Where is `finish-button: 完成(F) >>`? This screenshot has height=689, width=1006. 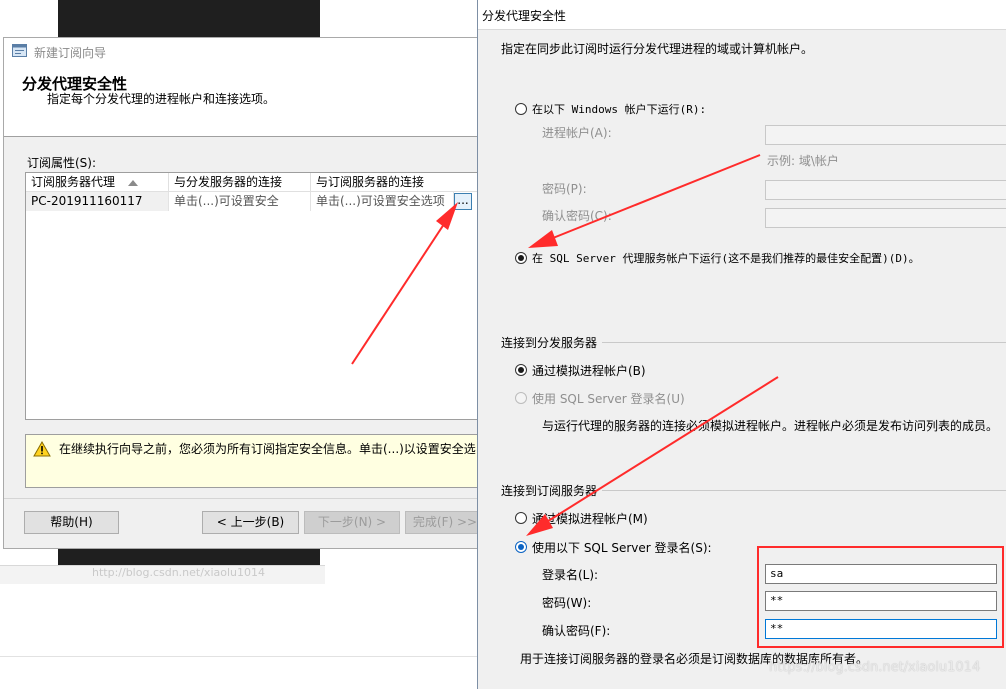
finish-button: 完成(F) >> is located at coordinates (445, 522).